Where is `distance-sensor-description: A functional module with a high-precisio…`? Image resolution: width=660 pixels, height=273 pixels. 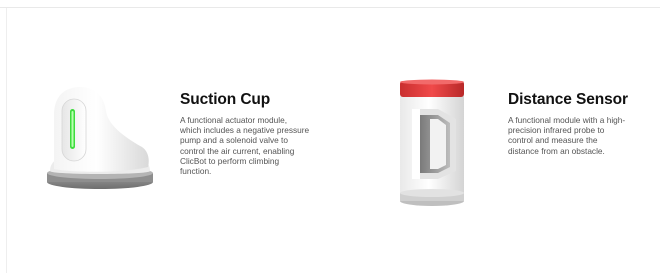 distance-sensor-description: A functional module with a high-precisio… is located at coordinates (567, 135).